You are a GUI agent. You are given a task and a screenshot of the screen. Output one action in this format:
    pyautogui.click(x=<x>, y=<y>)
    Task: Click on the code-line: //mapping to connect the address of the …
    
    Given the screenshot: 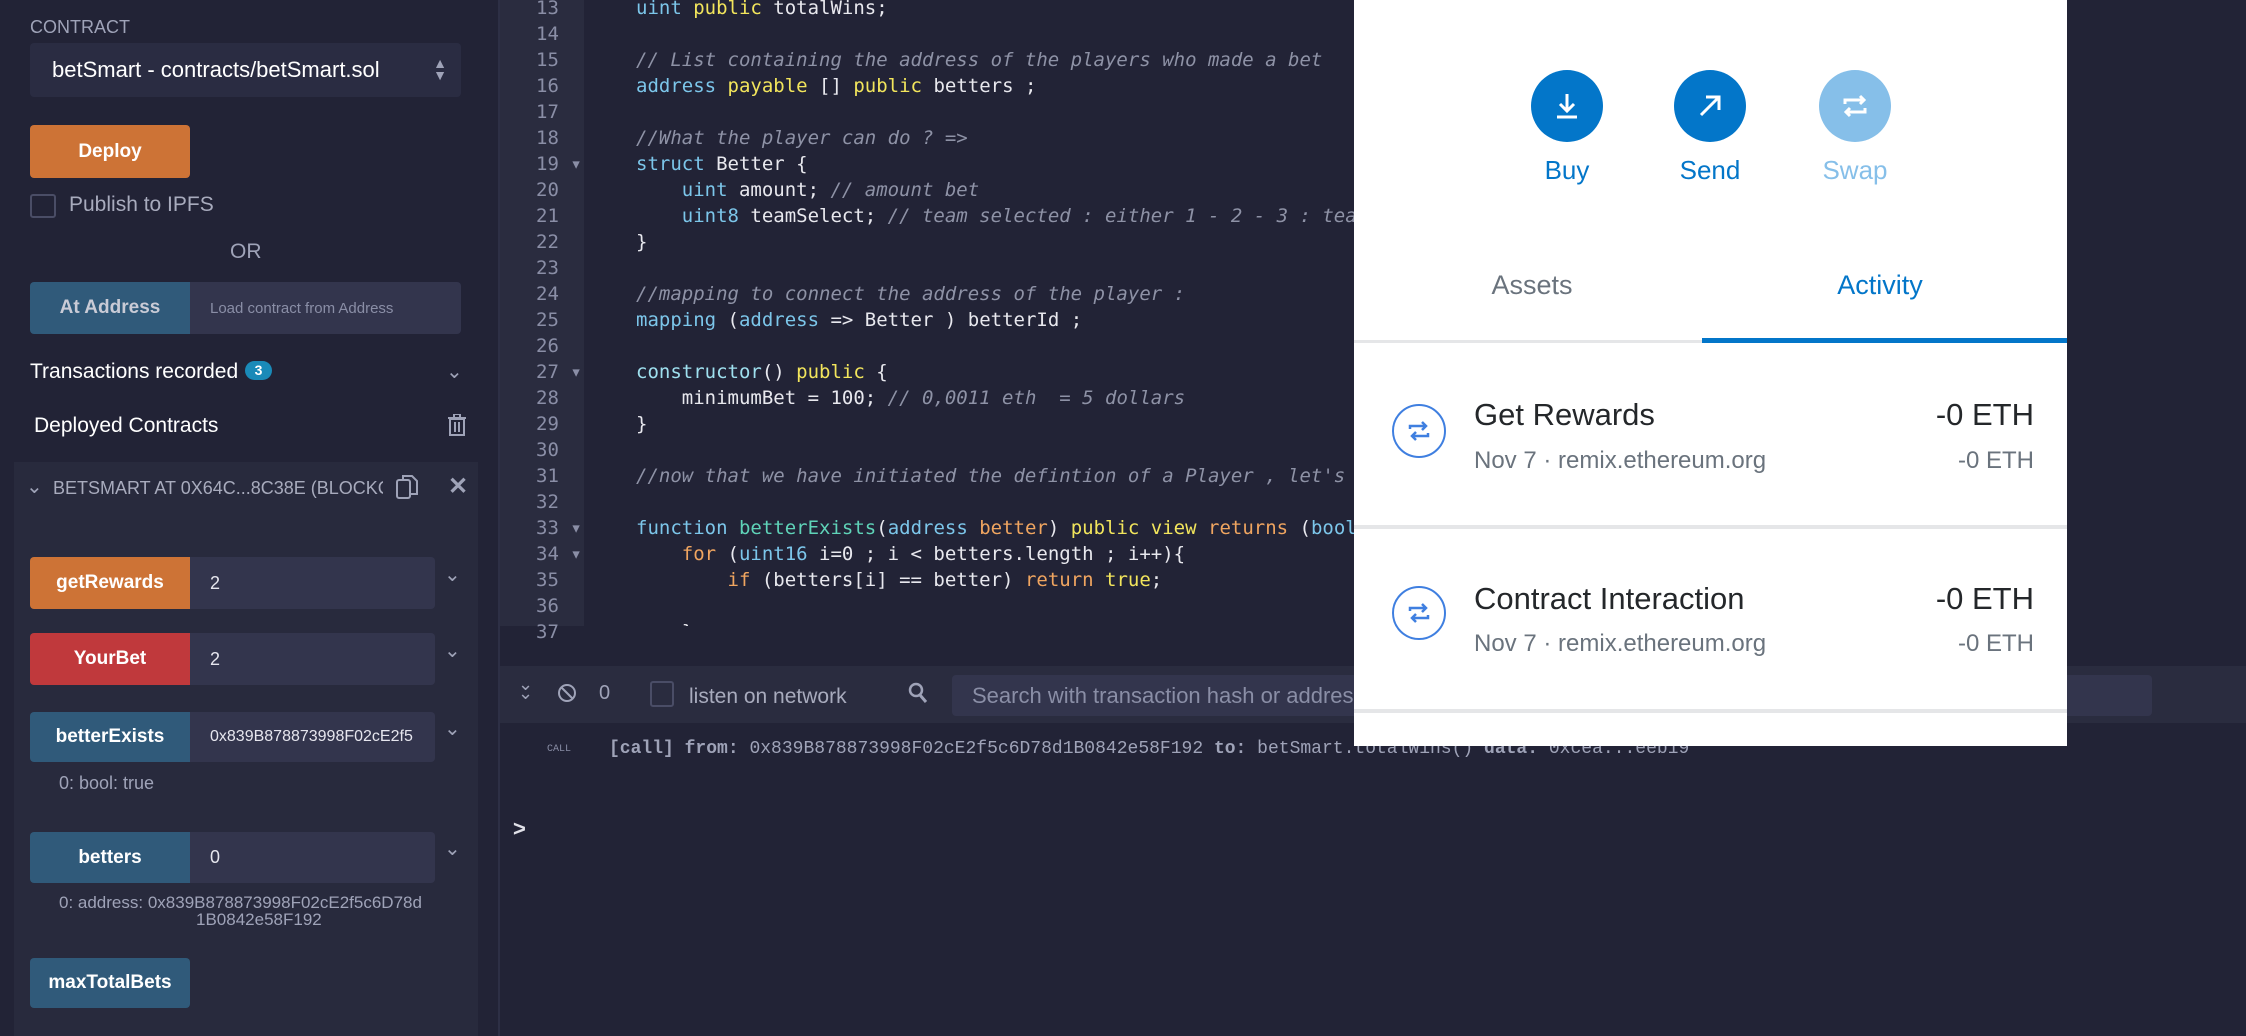 What is the action you would take?
    pyautogui.click(x=910, y=294)
    